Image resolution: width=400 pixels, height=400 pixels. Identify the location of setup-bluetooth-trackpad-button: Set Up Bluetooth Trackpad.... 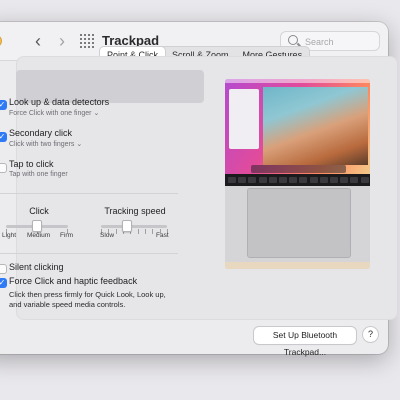
(305, 342).